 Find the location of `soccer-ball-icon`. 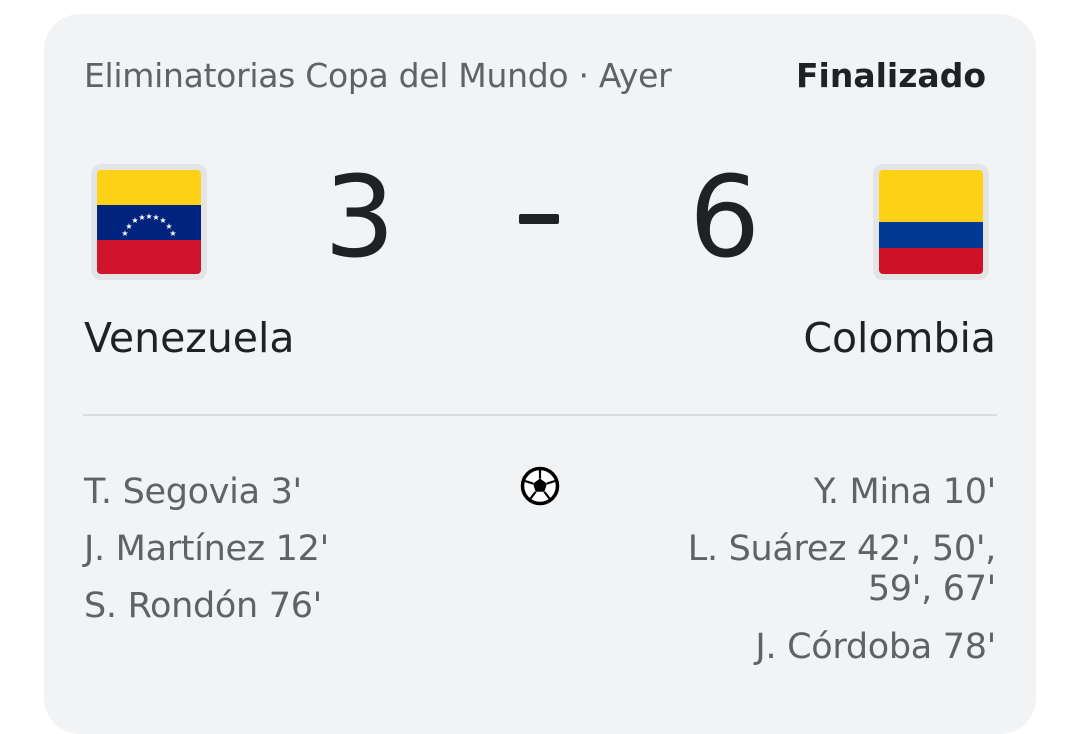

soccer-ball-icon is located at coordinates (540, 486).